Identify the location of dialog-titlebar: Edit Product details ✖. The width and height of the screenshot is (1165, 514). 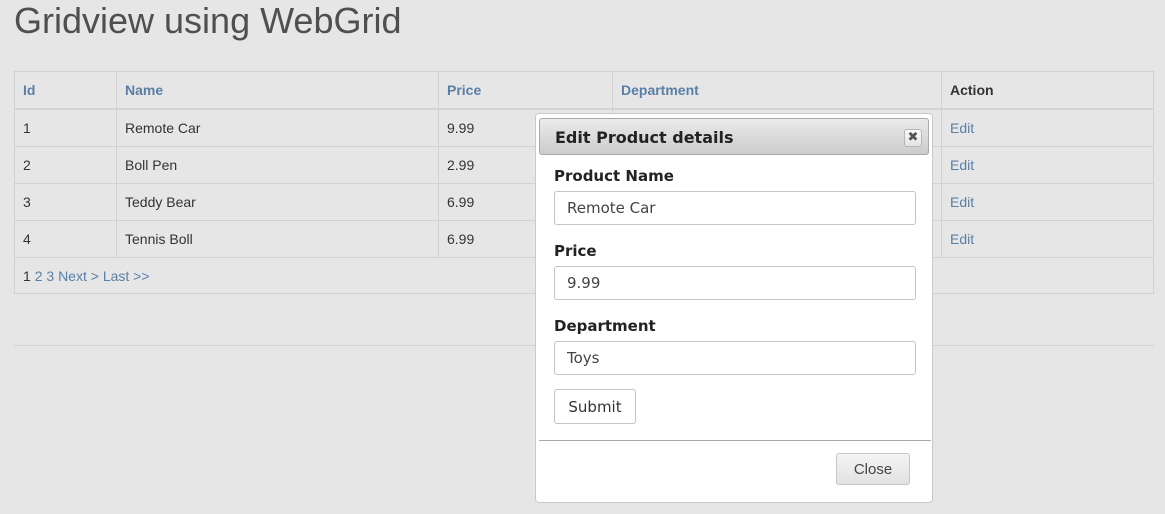
(734, 136).